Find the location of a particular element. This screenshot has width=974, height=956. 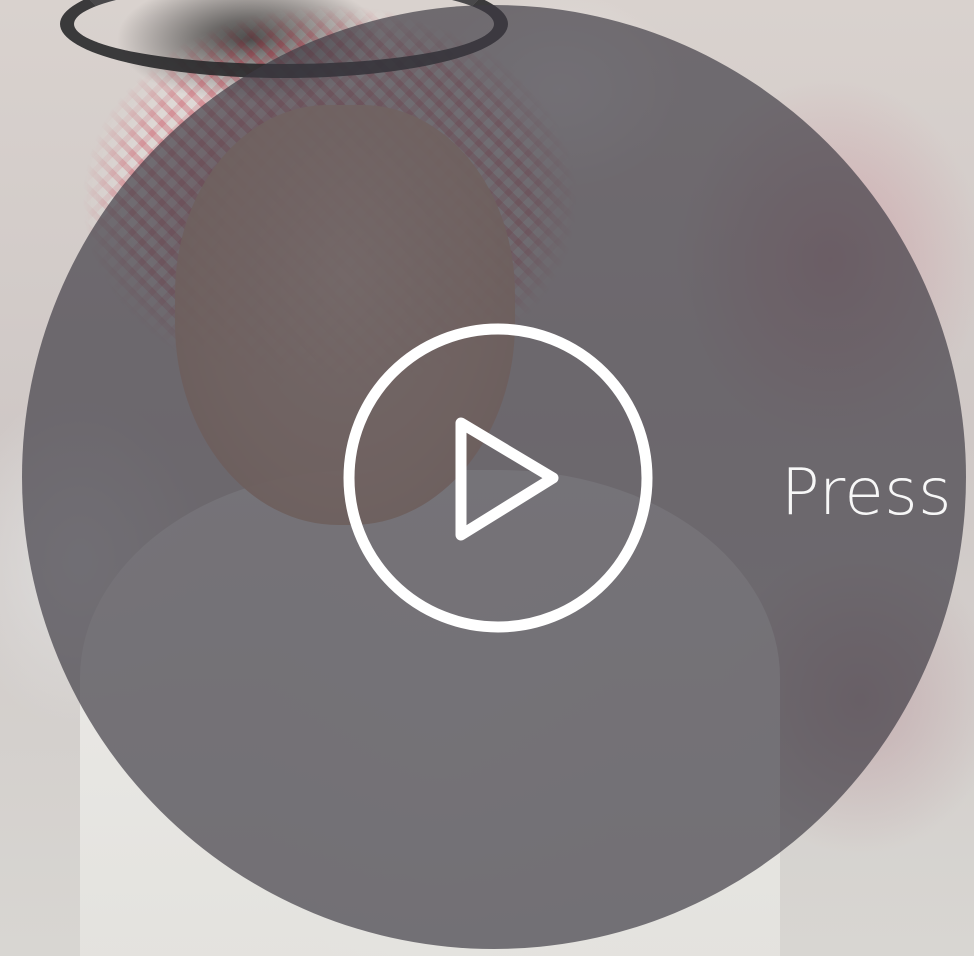

play-hint-label: Press T is located at coordinates (877, 493).